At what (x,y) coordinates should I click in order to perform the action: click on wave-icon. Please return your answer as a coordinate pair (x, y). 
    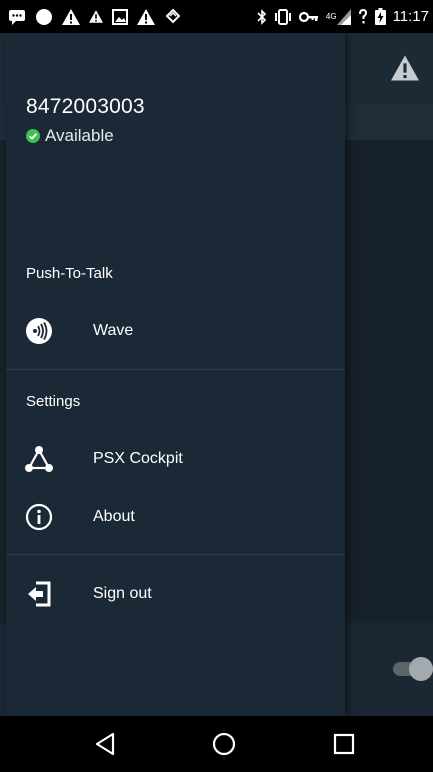
    Looking at the image, I should click on (39, 331).